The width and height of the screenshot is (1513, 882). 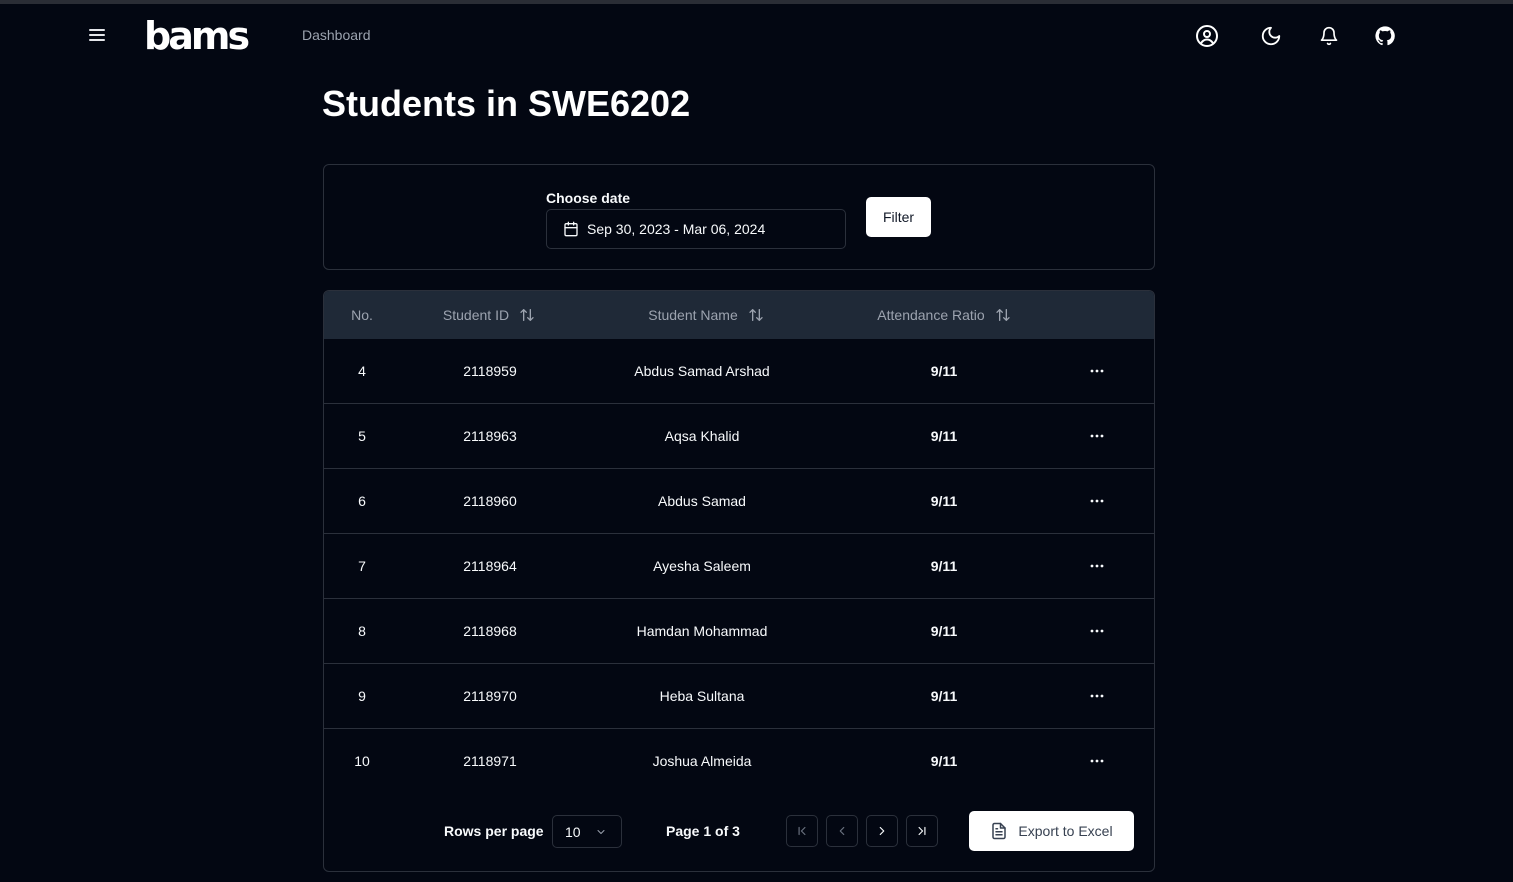 I want to click on last-page-button, so click(x=922, y=831).